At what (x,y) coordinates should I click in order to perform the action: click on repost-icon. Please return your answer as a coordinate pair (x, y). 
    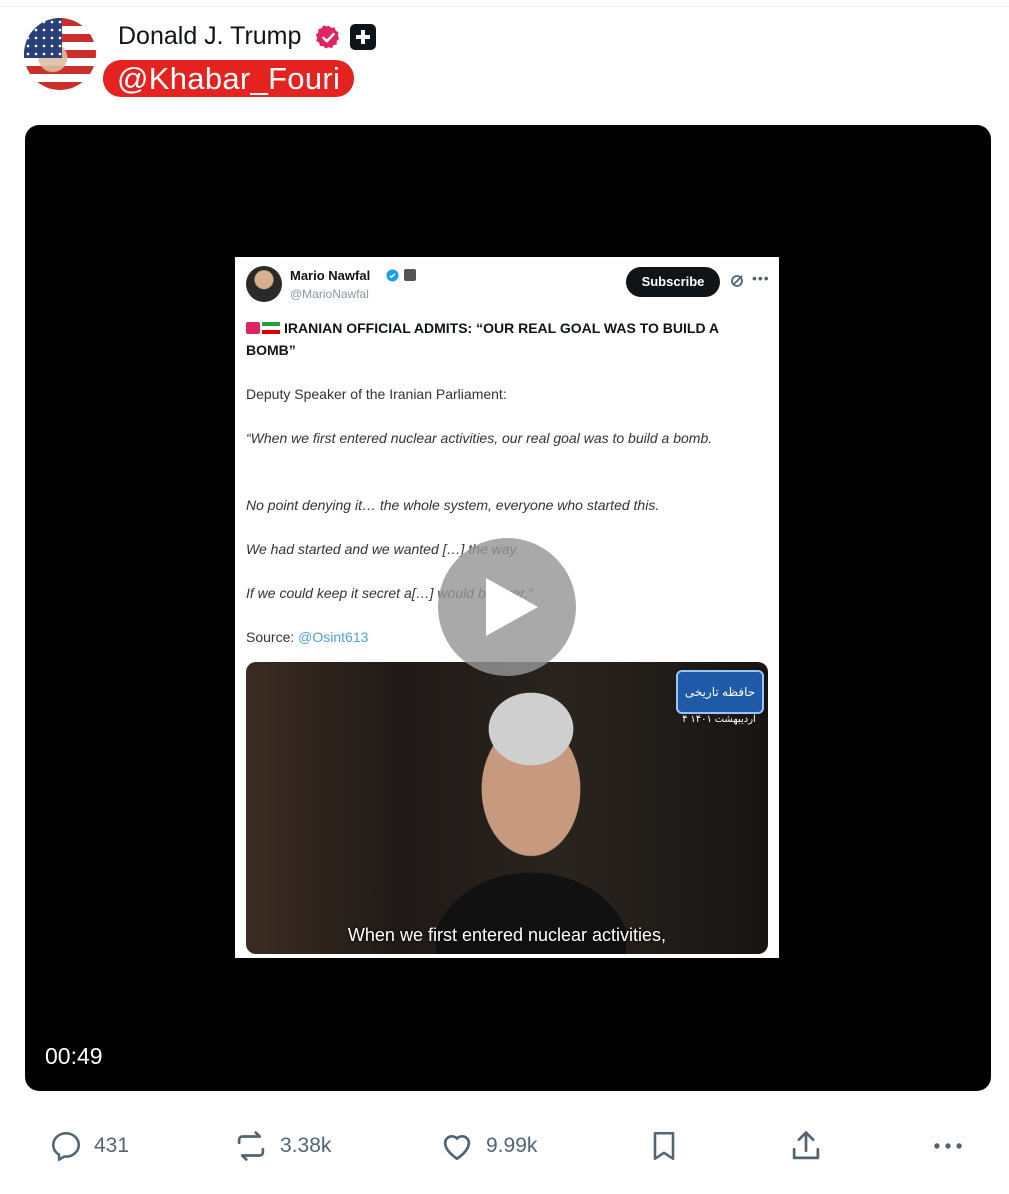
    Looking at the image, I should click on (251, 1146).